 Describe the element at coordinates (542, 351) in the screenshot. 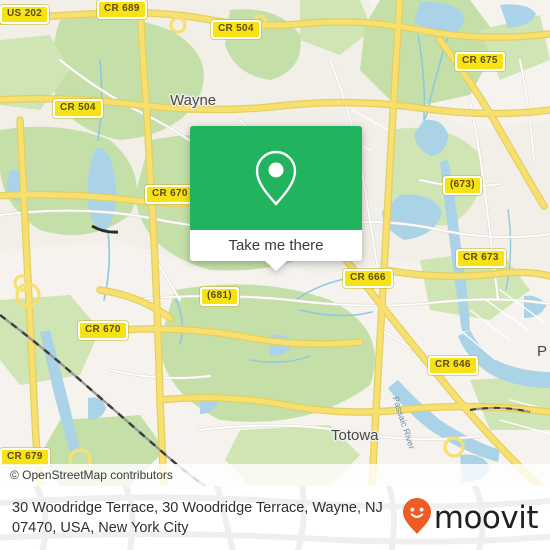

I see `place-label-paterson: P` at that location.